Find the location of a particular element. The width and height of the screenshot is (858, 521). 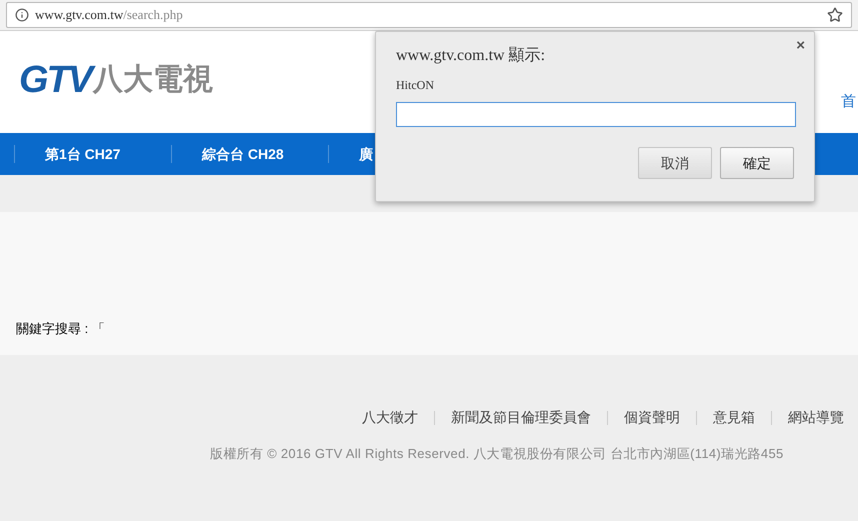

nav-tab: 第1台 CH27 is located at coordinates (93, 154).